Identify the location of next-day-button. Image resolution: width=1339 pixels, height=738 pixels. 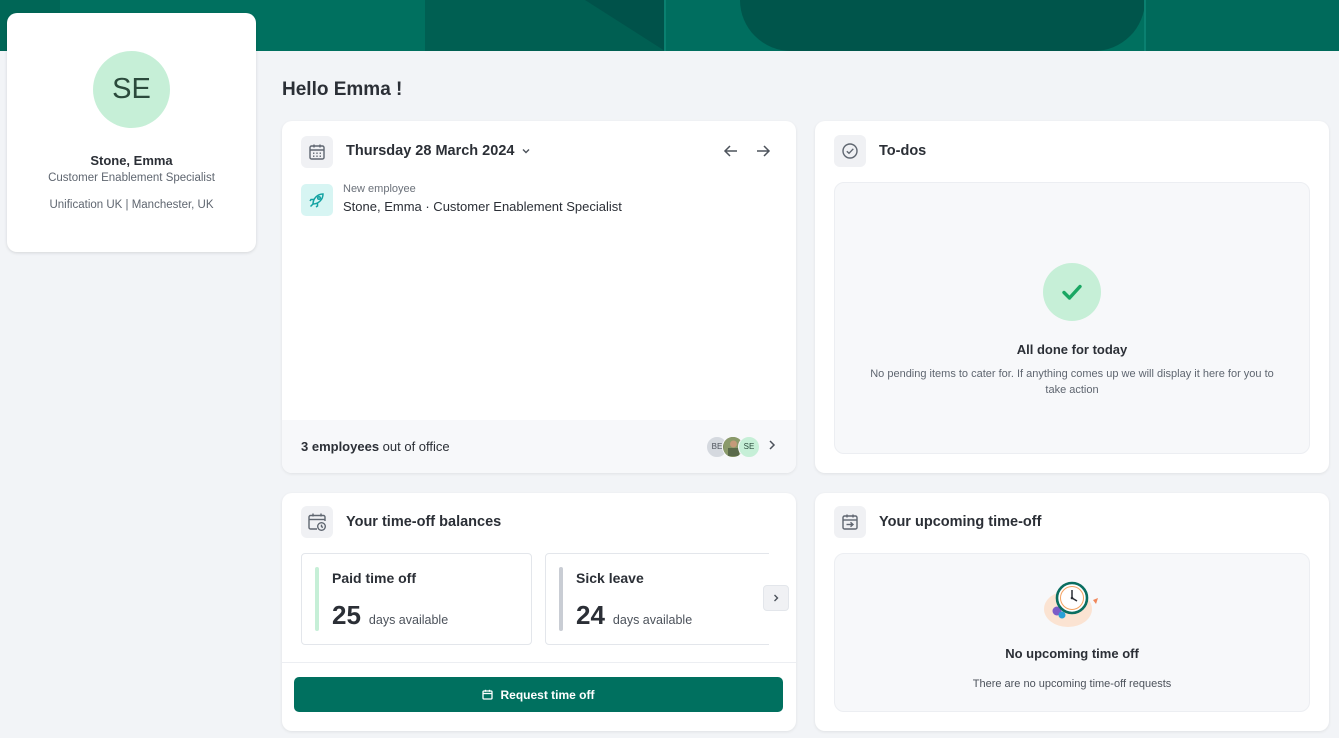
(763, 151).